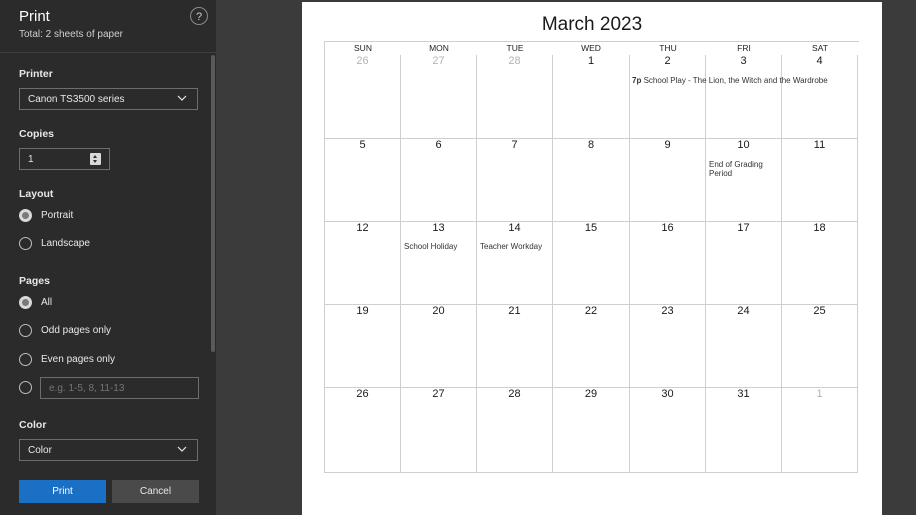 The height and width of the screenshot is (515, 916). Describe the element at coordinates (819, 311) in the screenshot. I see `day-number: 25` at that location.